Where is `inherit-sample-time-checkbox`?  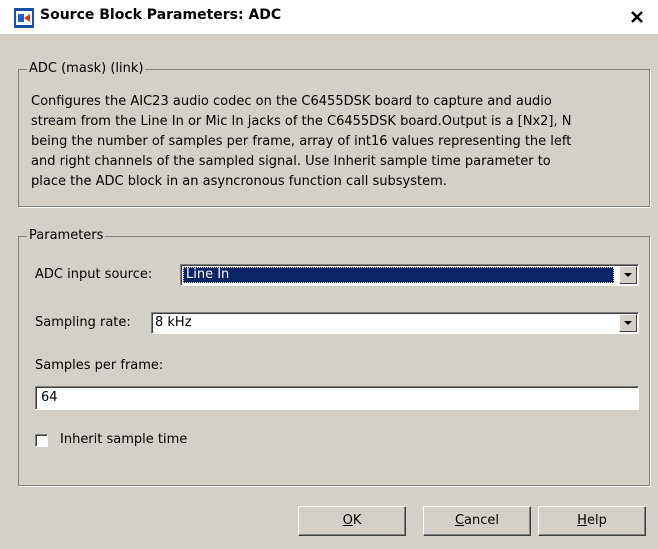 inherit-sample-time-checkbox is located at coordinates (41, 440).